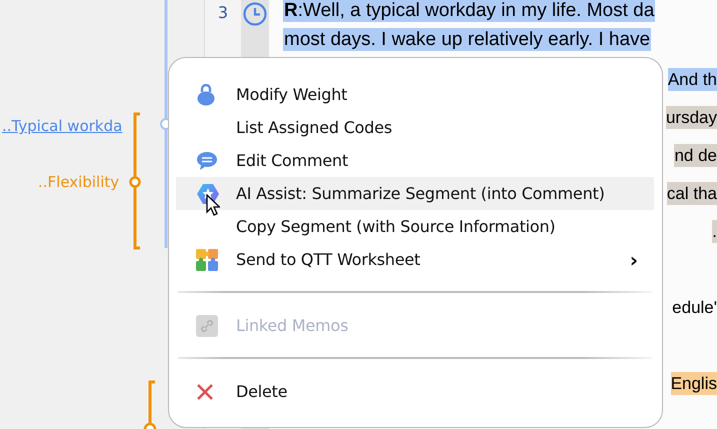 The width and height of the screenshot is (717, 429). I want to click on transcript-text: most days. I wake up relatively early. I have, so click(467, 39).